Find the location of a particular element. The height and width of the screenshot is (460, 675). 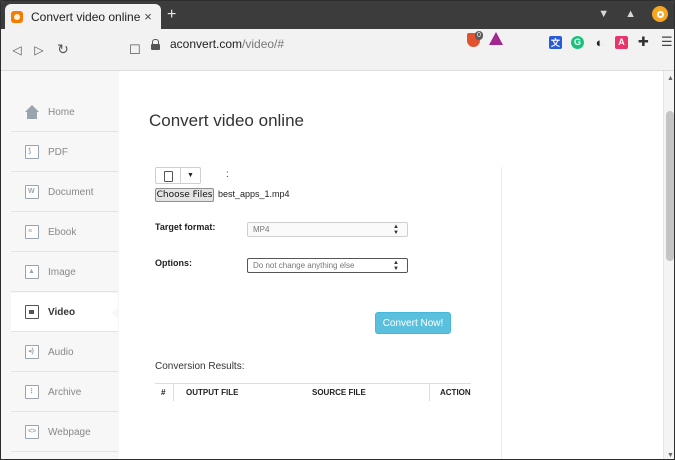

reload-icon: ↻ is located at coordinates (63, 50).